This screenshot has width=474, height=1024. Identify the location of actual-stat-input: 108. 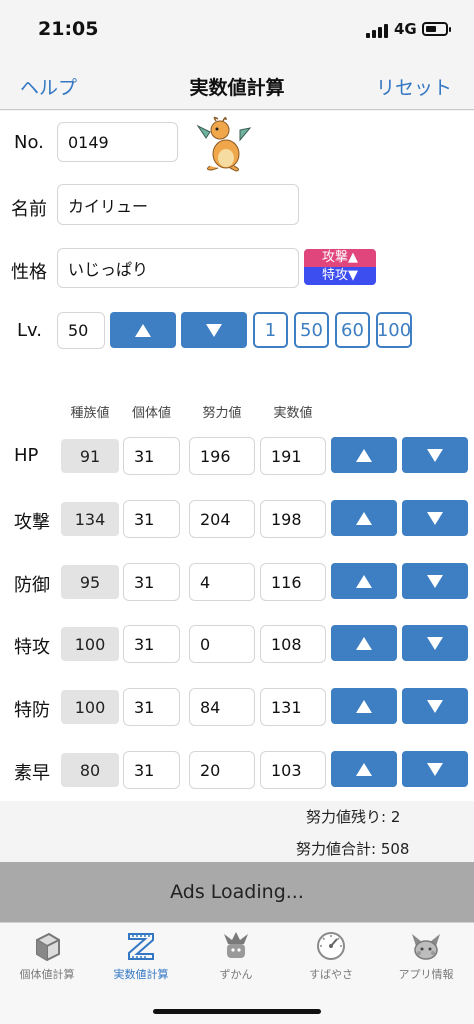
(293, 644).